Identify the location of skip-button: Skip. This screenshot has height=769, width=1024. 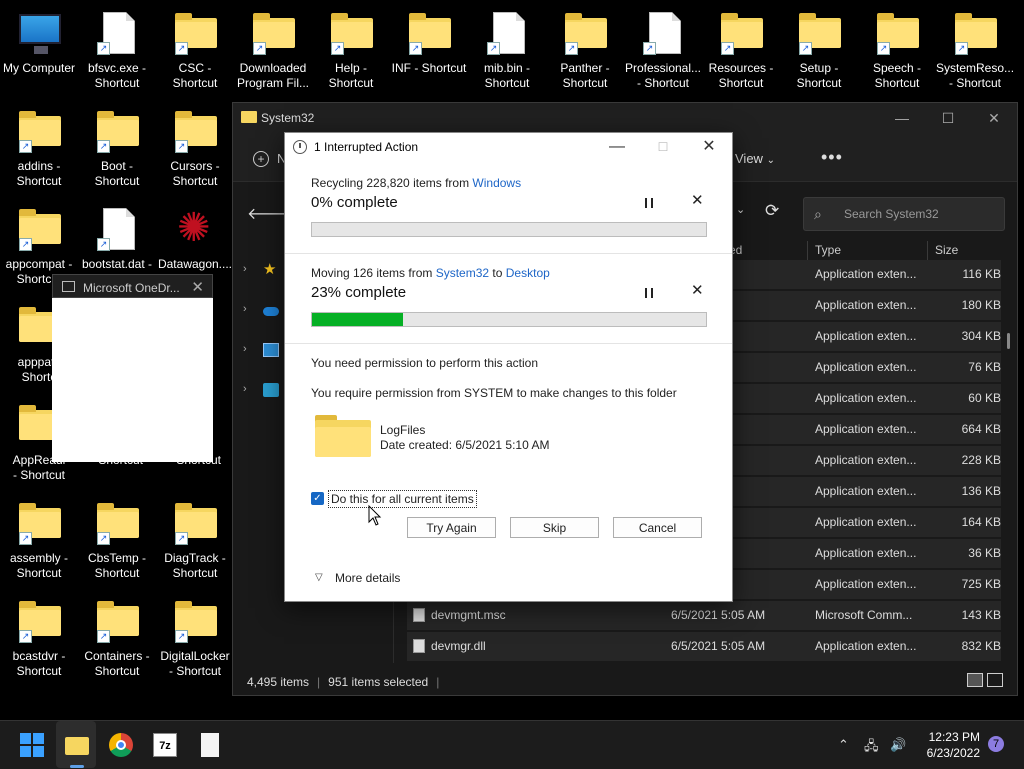
(554, 527).